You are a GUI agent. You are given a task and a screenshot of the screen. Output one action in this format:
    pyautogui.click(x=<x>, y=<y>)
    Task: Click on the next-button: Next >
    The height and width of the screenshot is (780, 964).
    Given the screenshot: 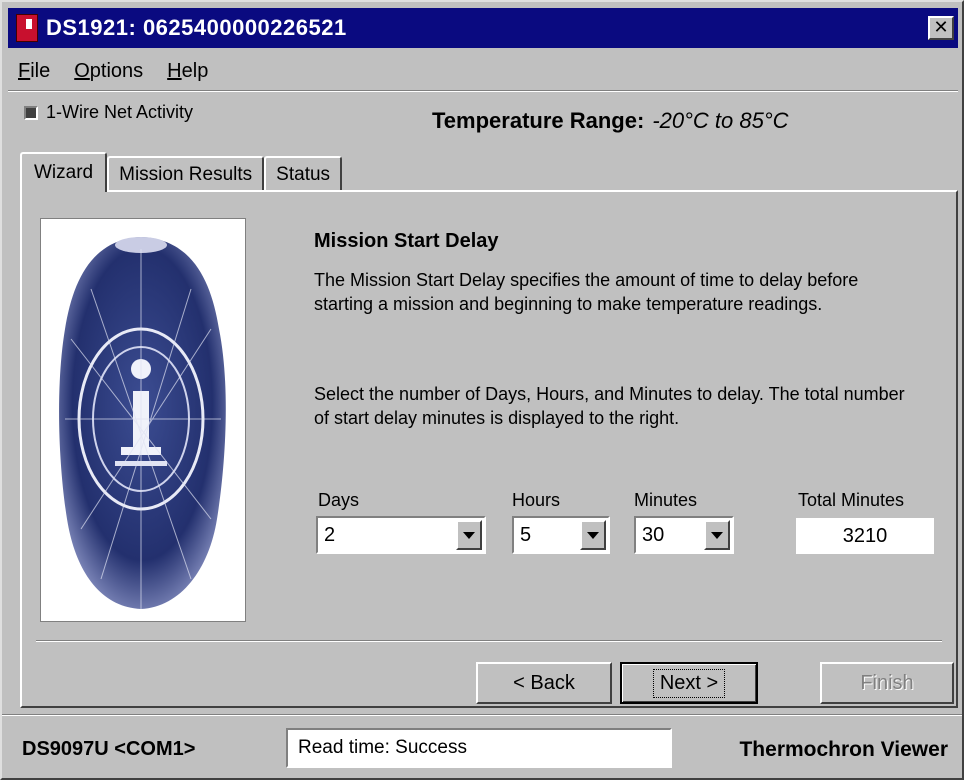 What is the action you would take?
    pyautogui.click(x=689, y=683)
    